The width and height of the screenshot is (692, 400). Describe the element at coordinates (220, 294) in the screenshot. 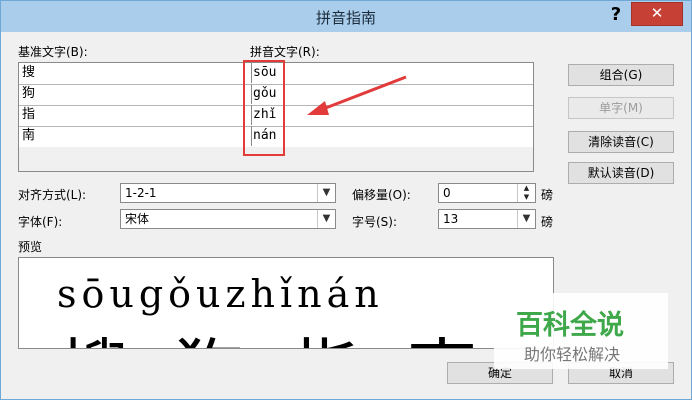

I see `preview-pinyin: sōugǒuzhǐnán` at that location.